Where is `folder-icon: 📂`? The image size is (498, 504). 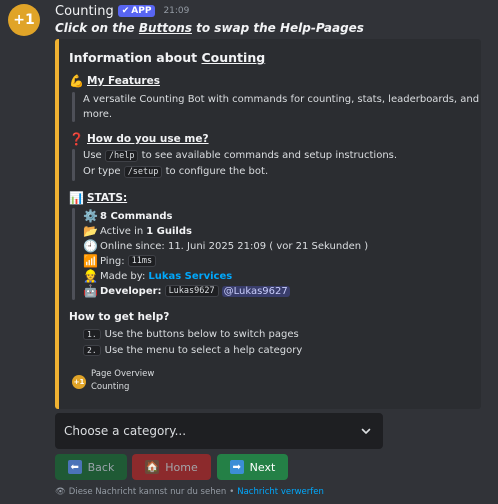
folder-icon: 📂 is located at coordinates (90, 231).